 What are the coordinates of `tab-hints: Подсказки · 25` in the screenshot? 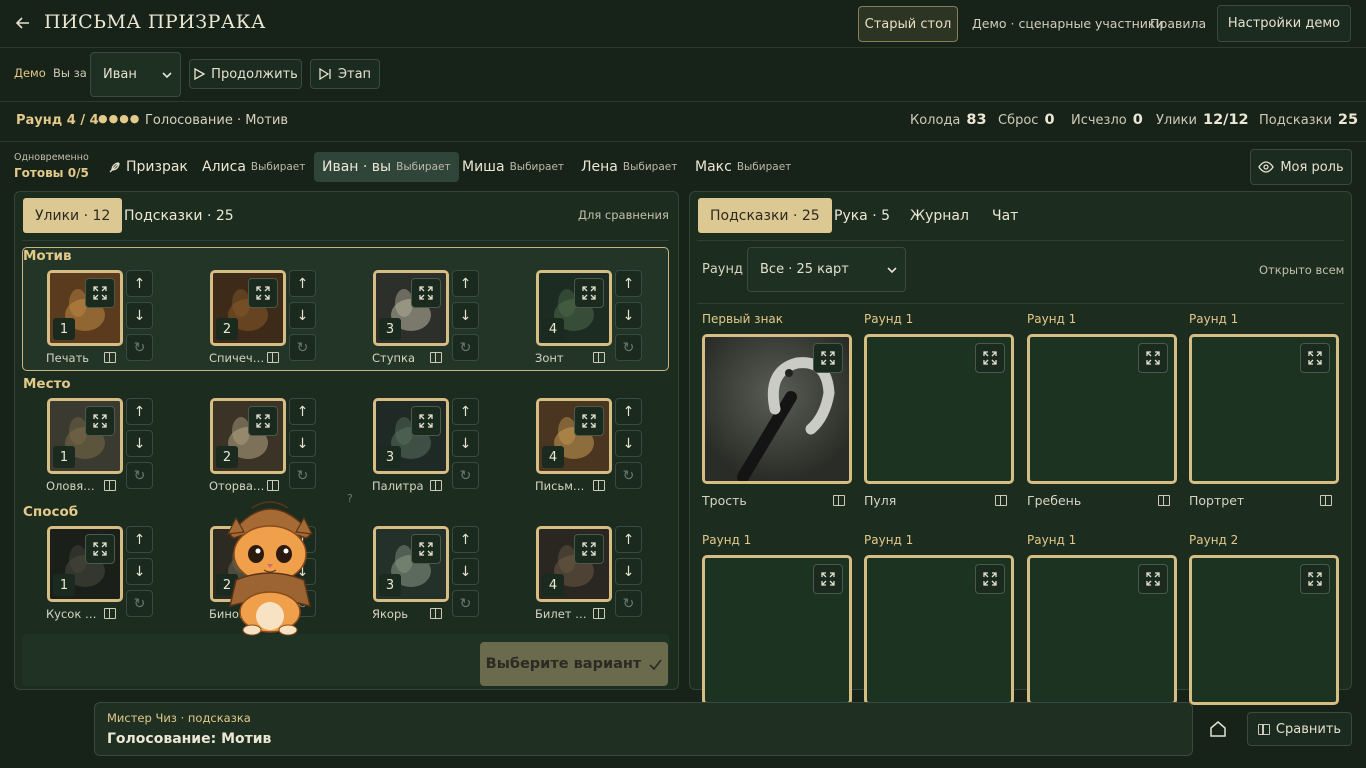 It's located at (765, 215).